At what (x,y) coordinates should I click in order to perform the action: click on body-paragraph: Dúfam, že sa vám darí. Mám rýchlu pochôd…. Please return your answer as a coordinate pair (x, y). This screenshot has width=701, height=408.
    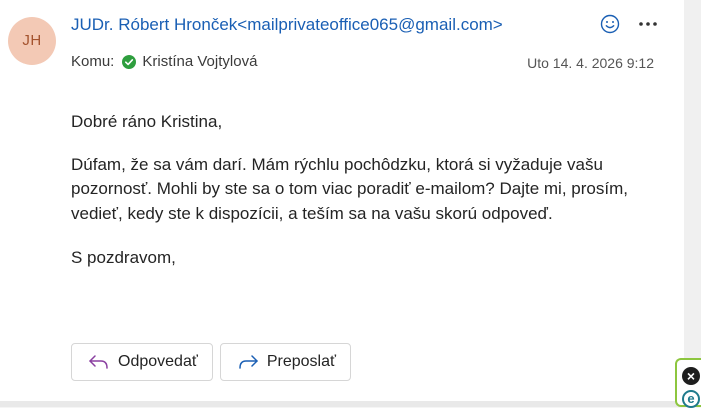
    Looking at the image, I should click on (349, 188).